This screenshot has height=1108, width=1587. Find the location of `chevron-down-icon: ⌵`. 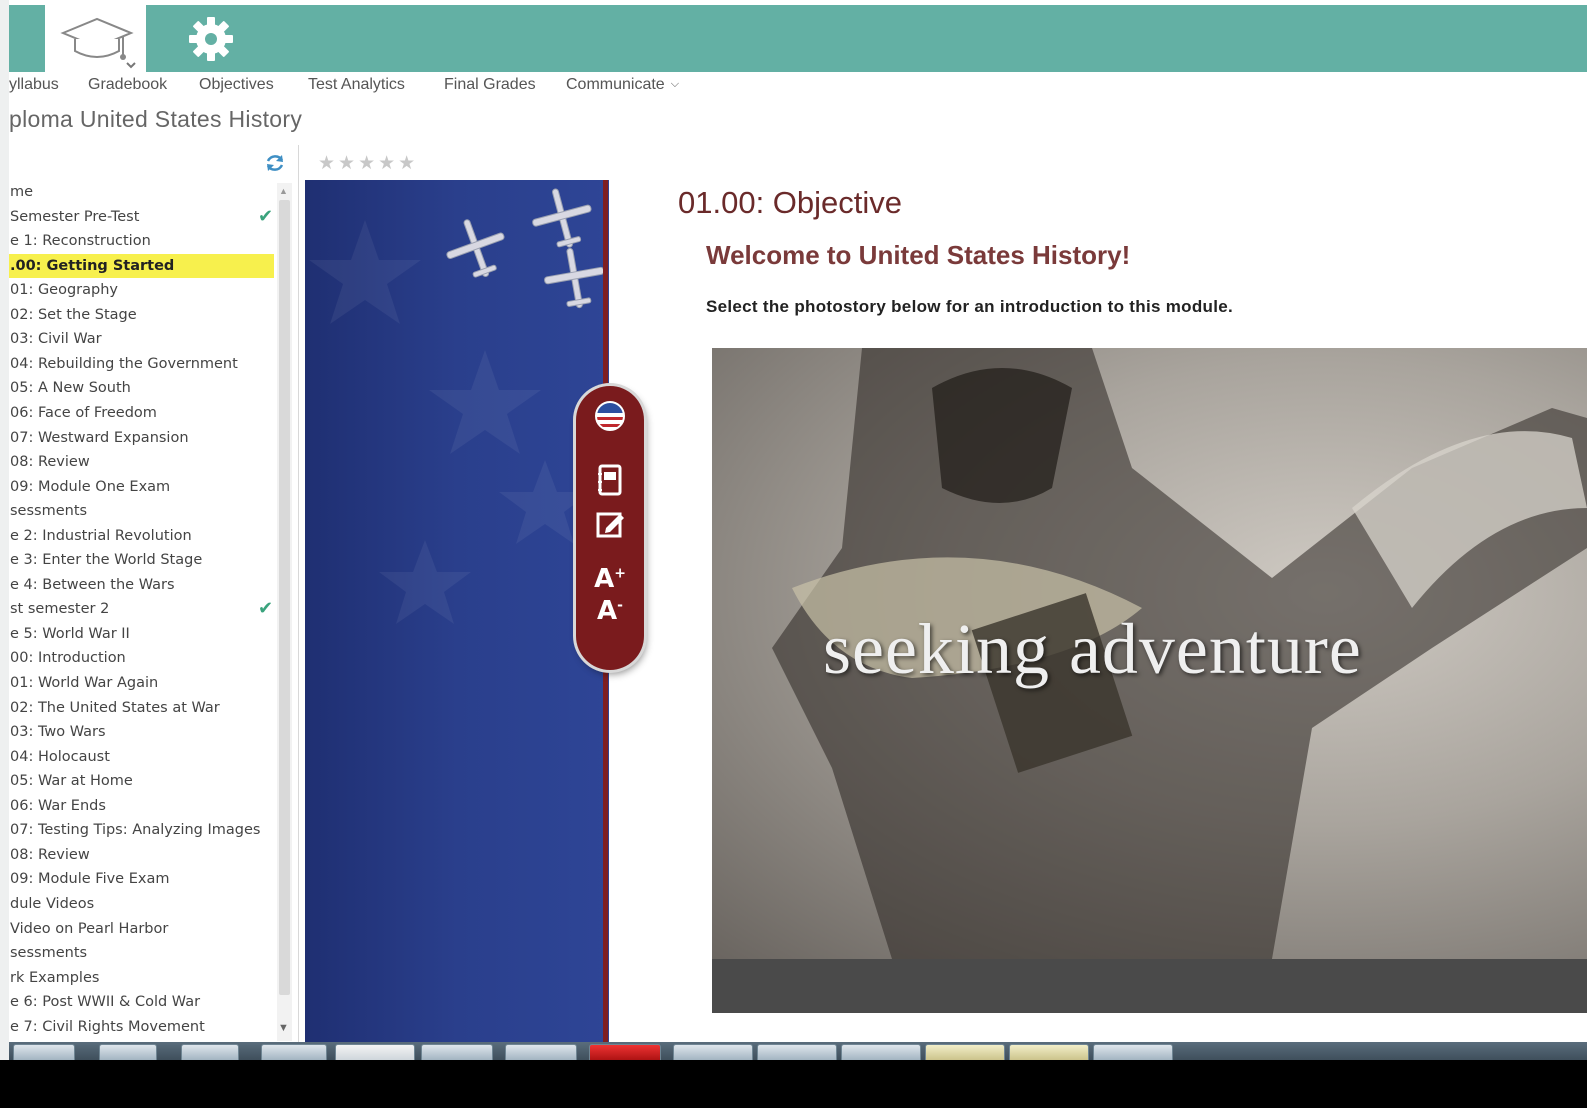

chevron-down-icon: ⌵ is located at coordinates (675, 84).